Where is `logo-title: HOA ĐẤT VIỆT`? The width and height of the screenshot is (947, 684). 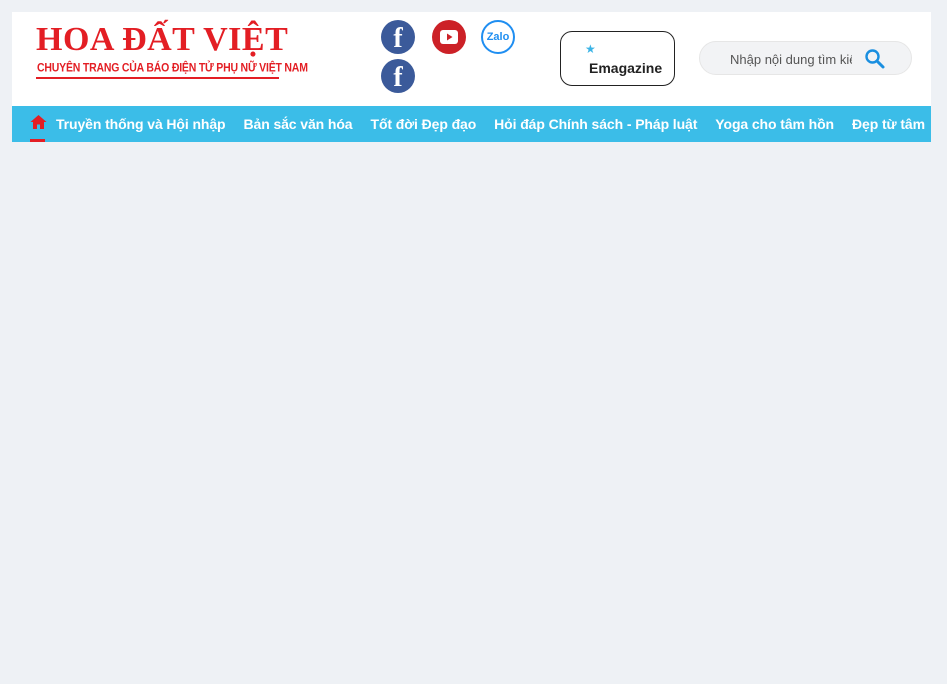 logo-title: HOA ĐẤT VIỆT is located at coordinates (162, 39).